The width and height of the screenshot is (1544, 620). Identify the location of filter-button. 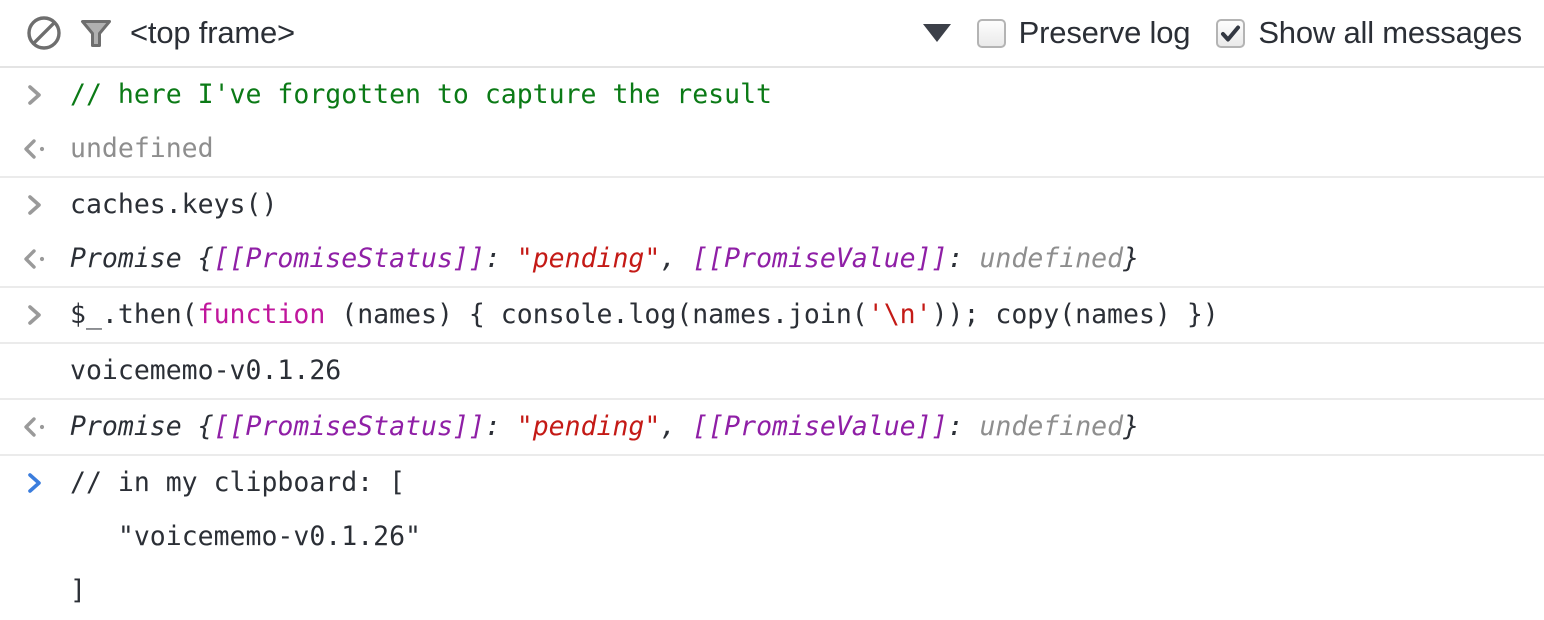
(96, 33).